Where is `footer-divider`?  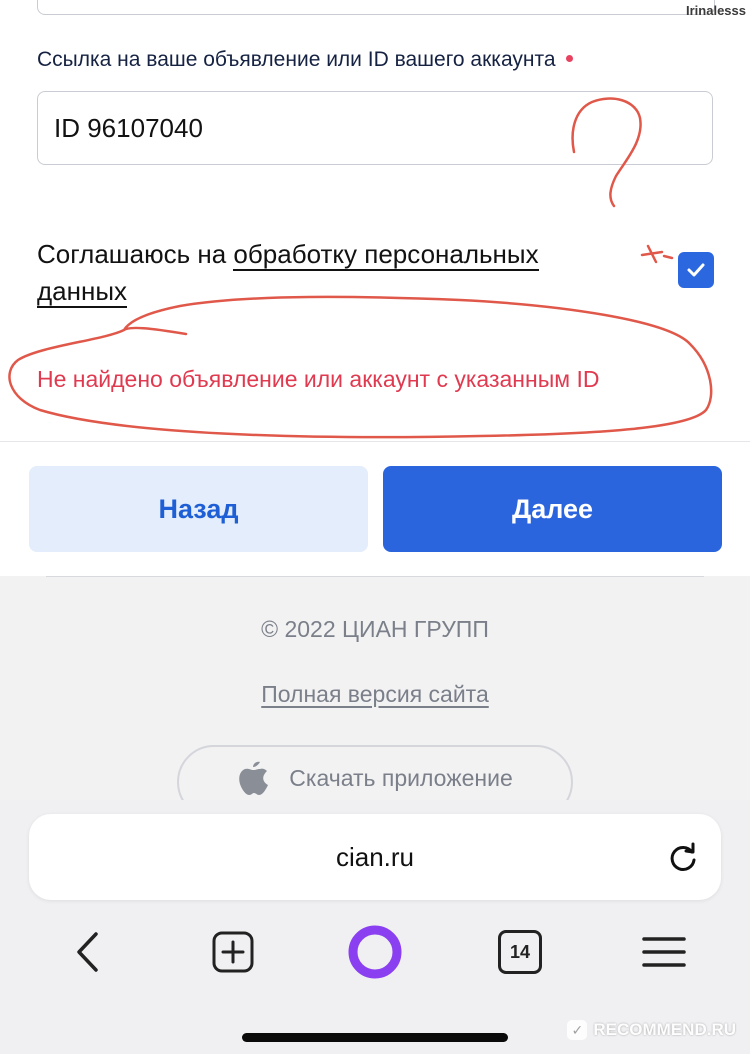
footer-divider is located at coordinates (375, 576).